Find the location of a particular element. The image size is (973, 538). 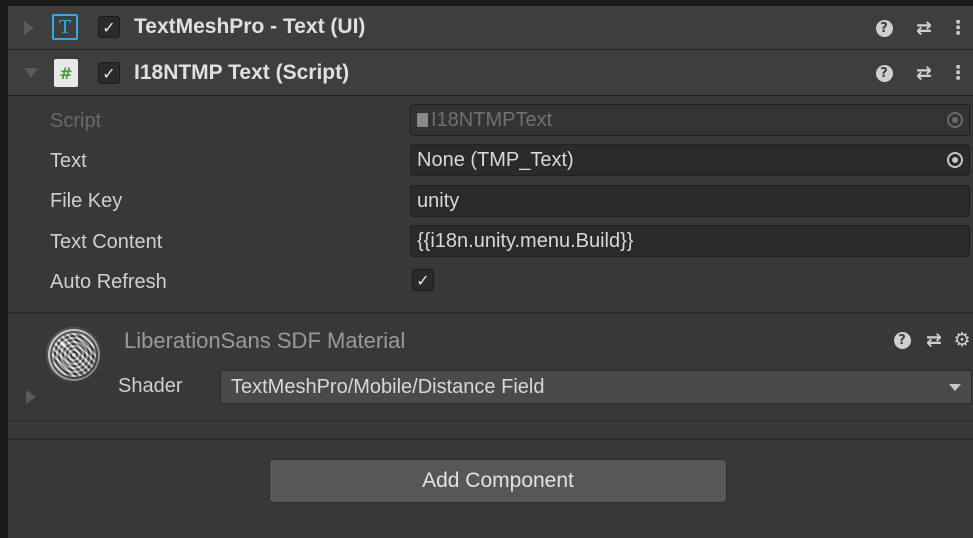

file-key-label: File Key is located at coordinates (86, 201).